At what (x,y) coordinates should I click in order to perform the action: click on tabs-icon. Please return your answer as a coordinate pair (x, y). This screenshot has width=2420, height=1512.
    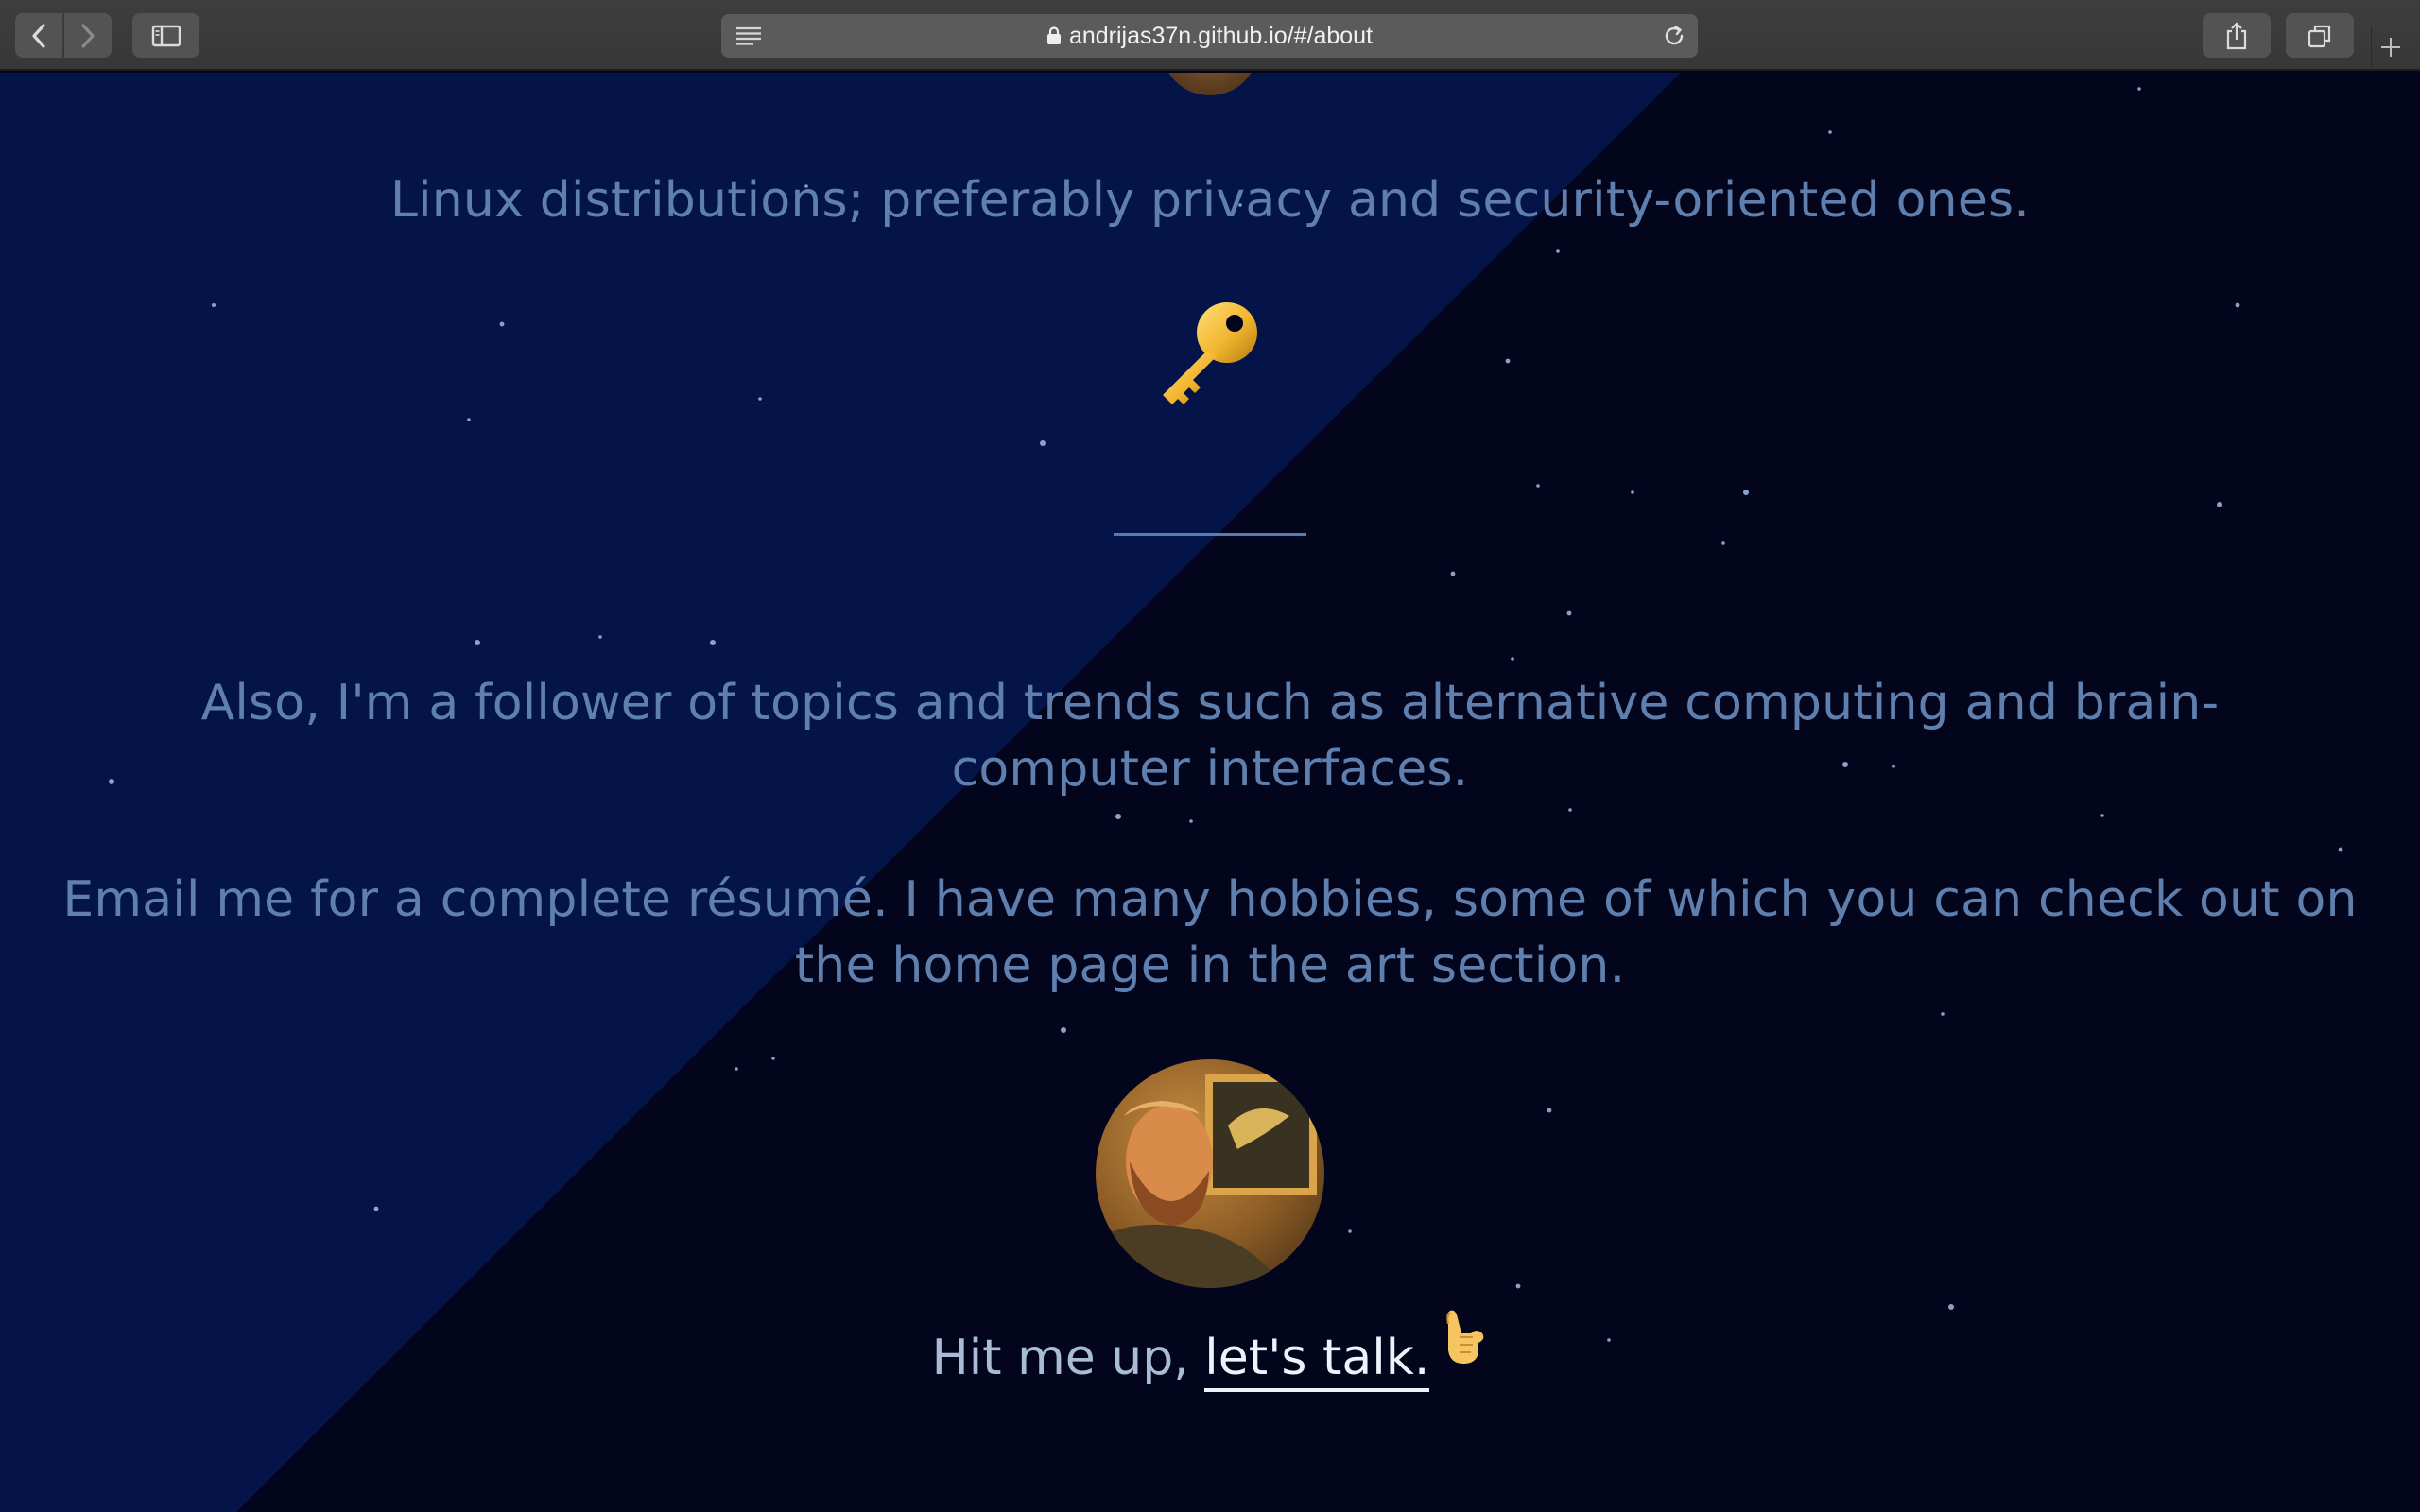
    Looking at the image, I should click on (2319, 36).